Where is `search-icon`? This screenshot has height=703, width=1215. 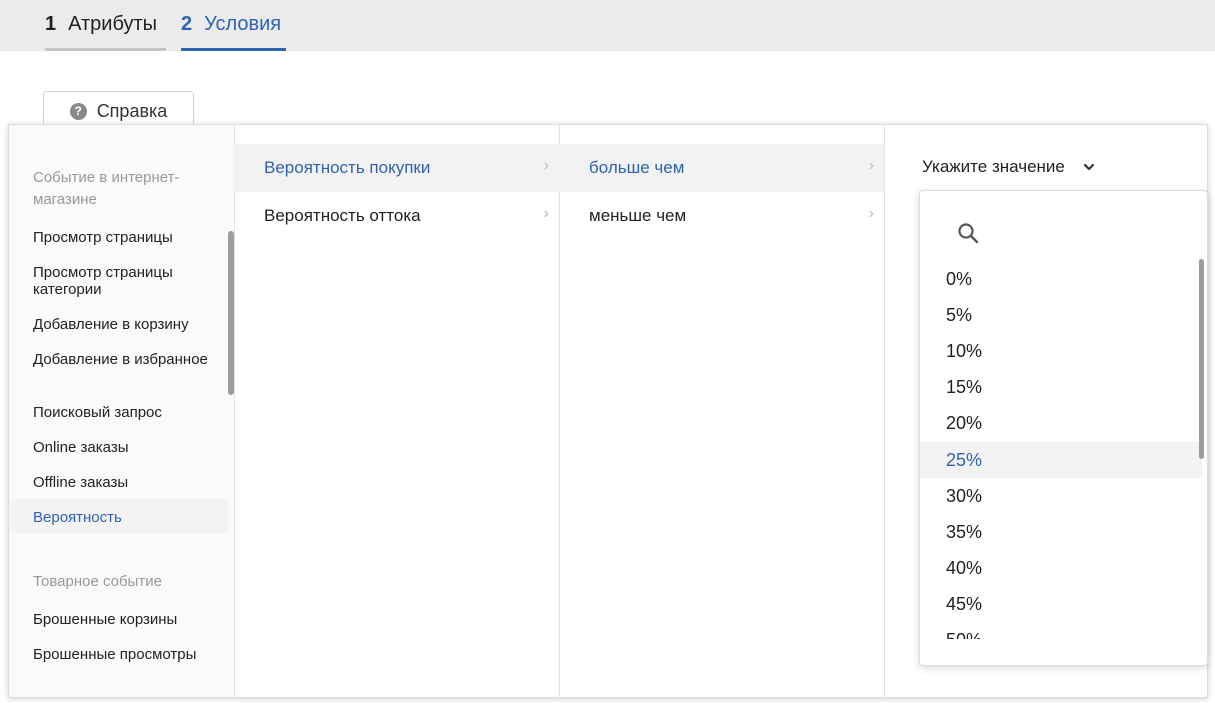 search-icon is located at coordinates (968, 233).